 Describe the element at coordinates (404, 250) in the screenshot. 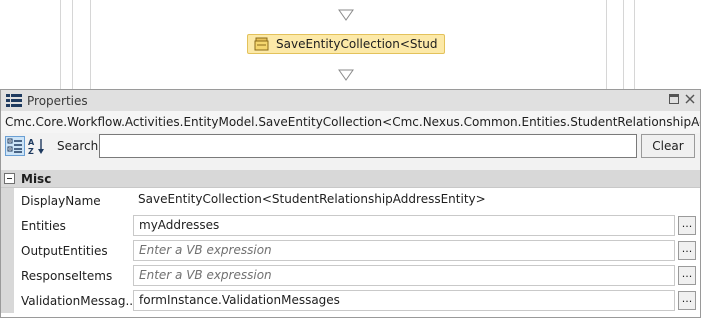

I see `property-value-outputentities: Enter a VB expression` at that location.